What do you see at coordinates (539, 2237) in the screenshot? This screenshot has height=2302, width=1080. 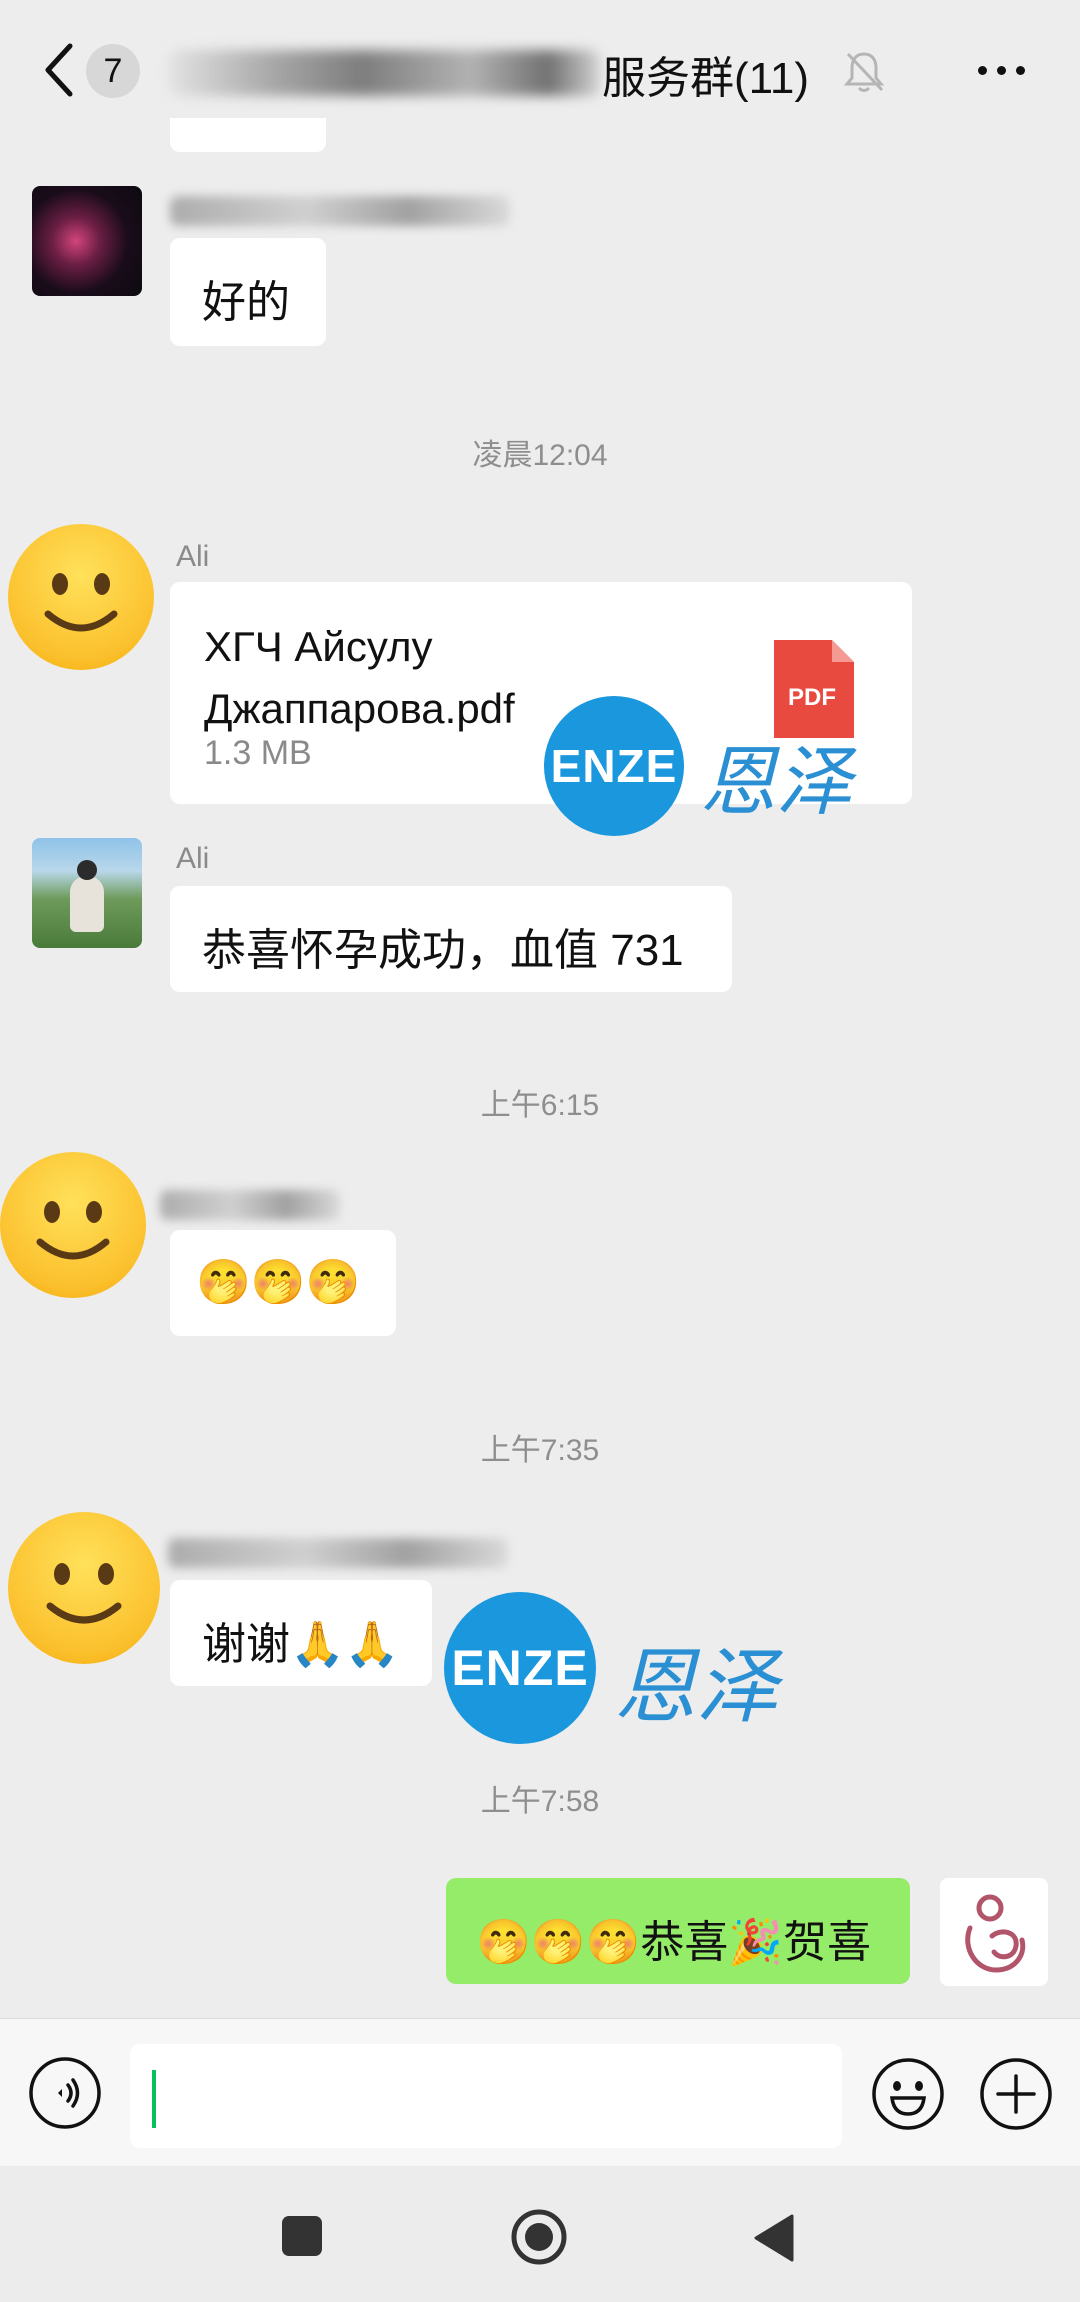 I see `home-button` at bounding box center [539, 2237].